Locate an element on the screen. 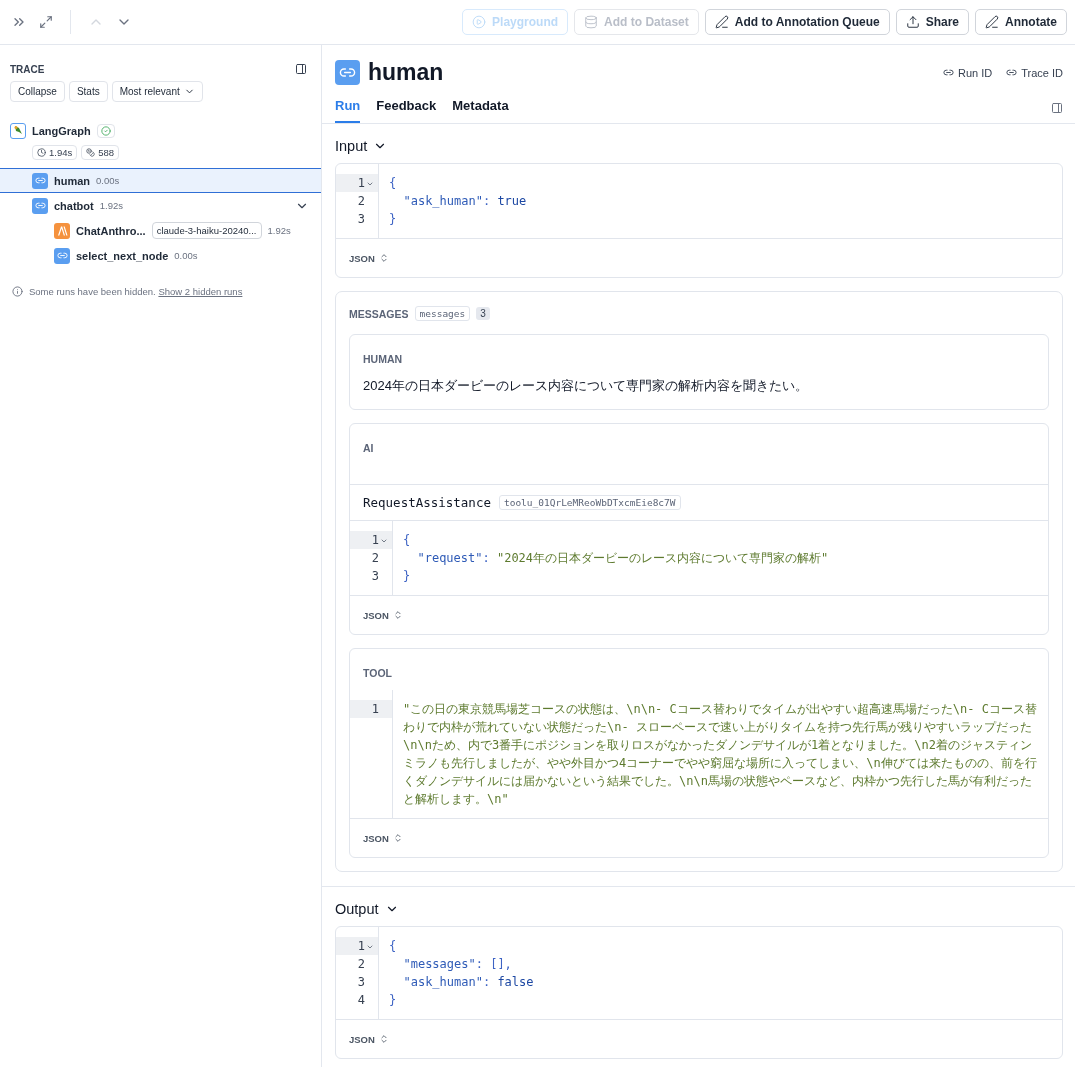 This screenshot has width=1075, height=1067. code-line: "この日の東京競馬場芝コースの状態は、\n\n- Cコース替わりでタイムが出やすい超高速馬場だった\n- Cコース替わりで内枠が荒れていない状態だった\n- スローペースで速い上がりタイムを持つ先行馬が残りやすいラップだった\n\nため、内で3番手にポジションを取りロスがなかったダノンデサイルが1着となりました。\n2着のジャスティンミラノも先行しましたが、やや外目かつ4コーナーでやや窮屈な場所に入ってしまい、\n伸びては来たものの、前を行くダノンデサイルには届かないという結果でした。\n\n馬場の状態やペースなど、内枠かつ先行した馬が有利だったと解析します。\n" is located at coordinates (720, 754).